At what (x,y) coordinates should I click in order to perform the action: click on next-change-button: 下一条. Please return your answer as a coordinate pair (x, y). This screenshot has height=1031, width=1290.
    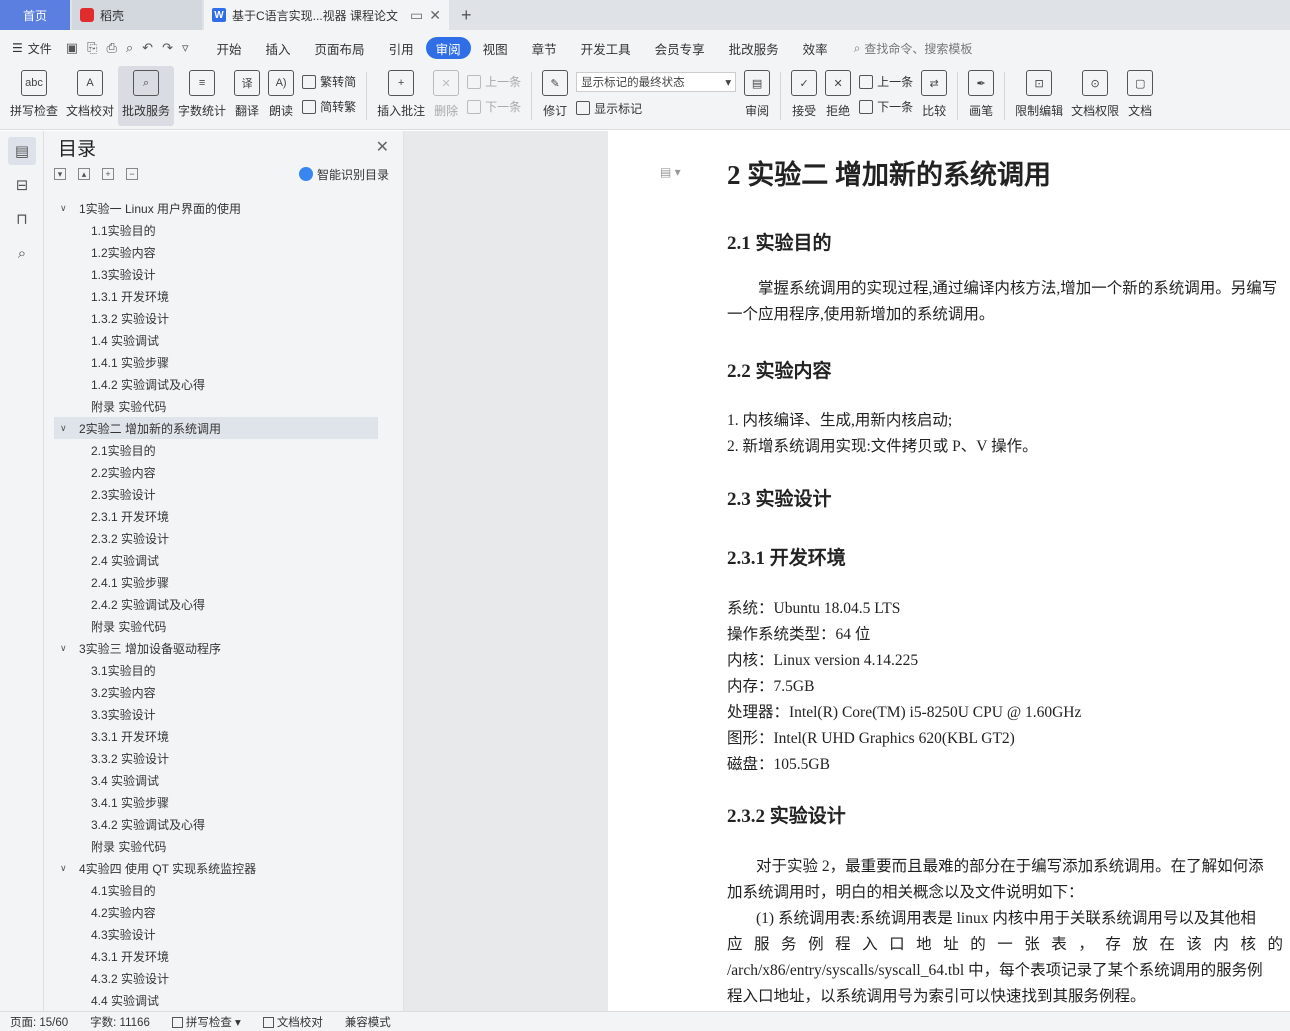
    Looking at the image, I should click on (886, 106).